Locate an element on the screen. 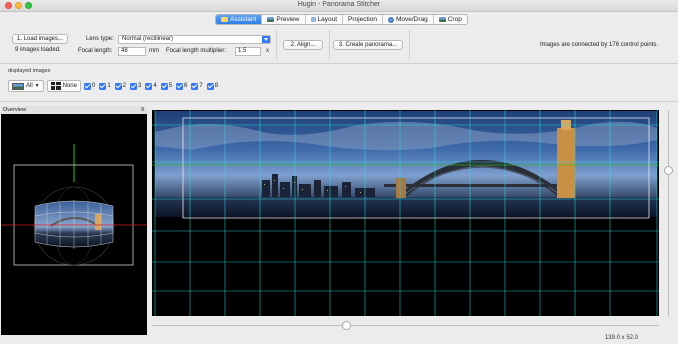 This screenshot has height=344, width=678. preview-icon is located at coordinates (271, 19).